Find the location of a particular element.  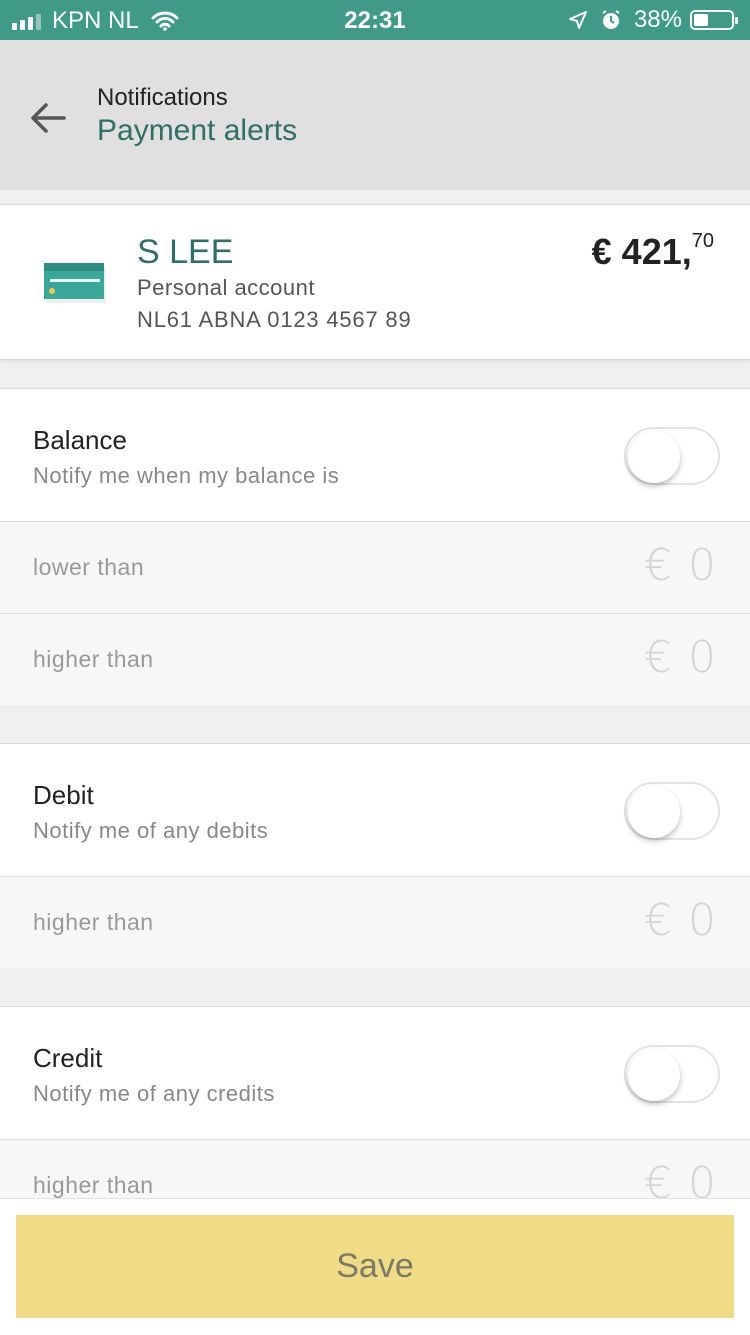

balance-main: € 421, is located at coordinates (641, 251).